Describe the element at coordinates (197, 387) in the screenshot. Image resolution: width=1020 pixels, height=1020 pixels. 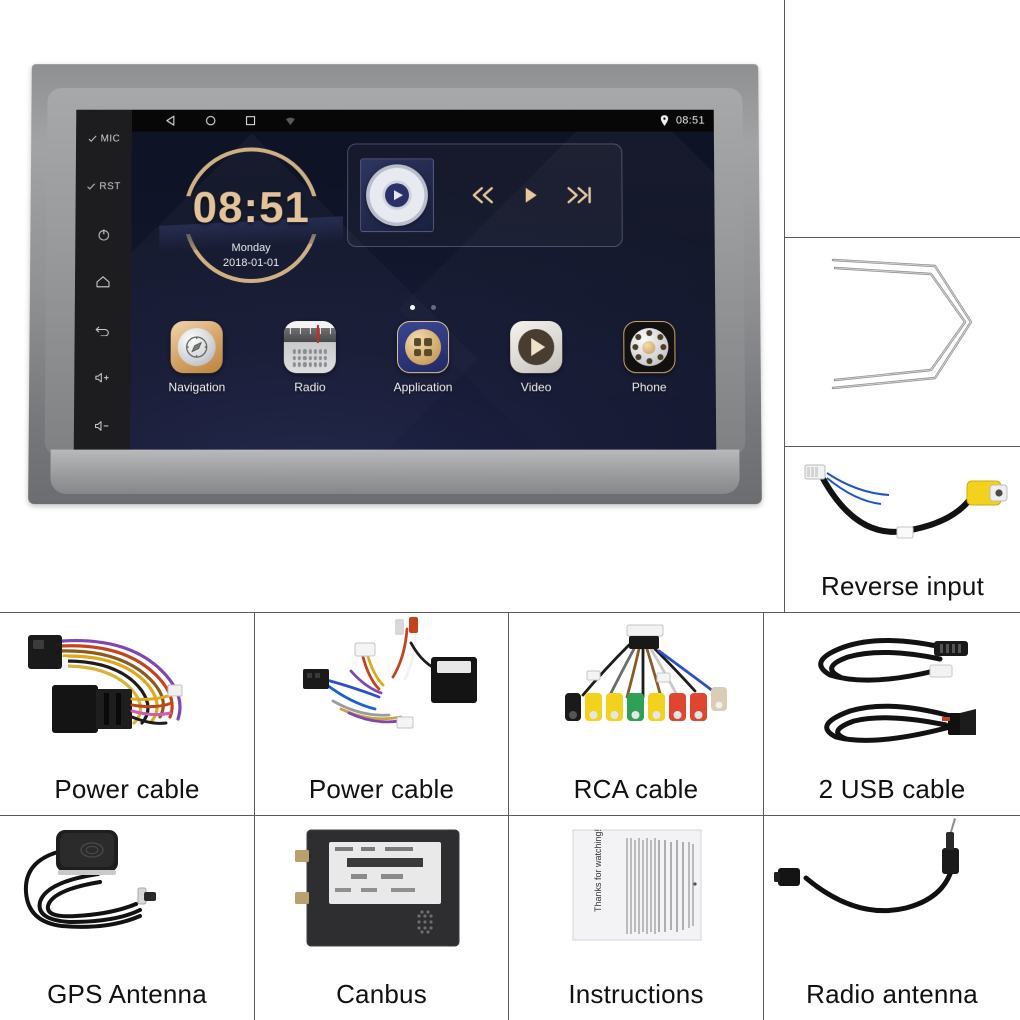
I see `app-navigation-label: Navigation` at that location.